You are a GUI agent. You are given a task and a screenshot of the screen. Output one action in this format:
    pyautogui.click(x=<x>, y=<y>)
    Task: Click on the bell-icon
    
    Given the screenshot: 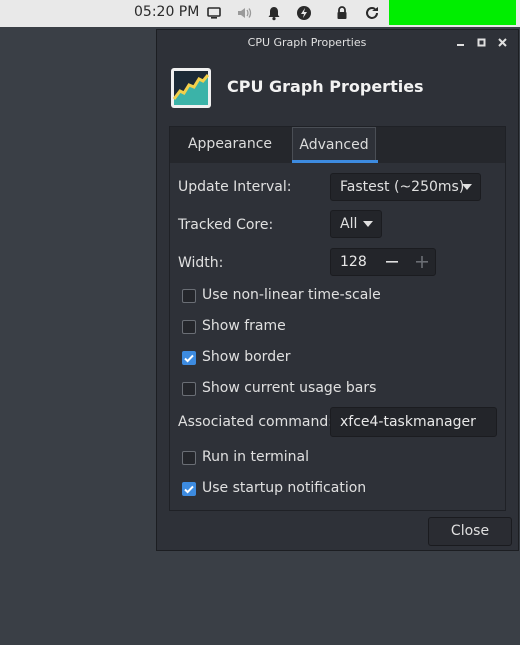 What is the action you would take?
    pyautogui.click(x=274, y=13)
    